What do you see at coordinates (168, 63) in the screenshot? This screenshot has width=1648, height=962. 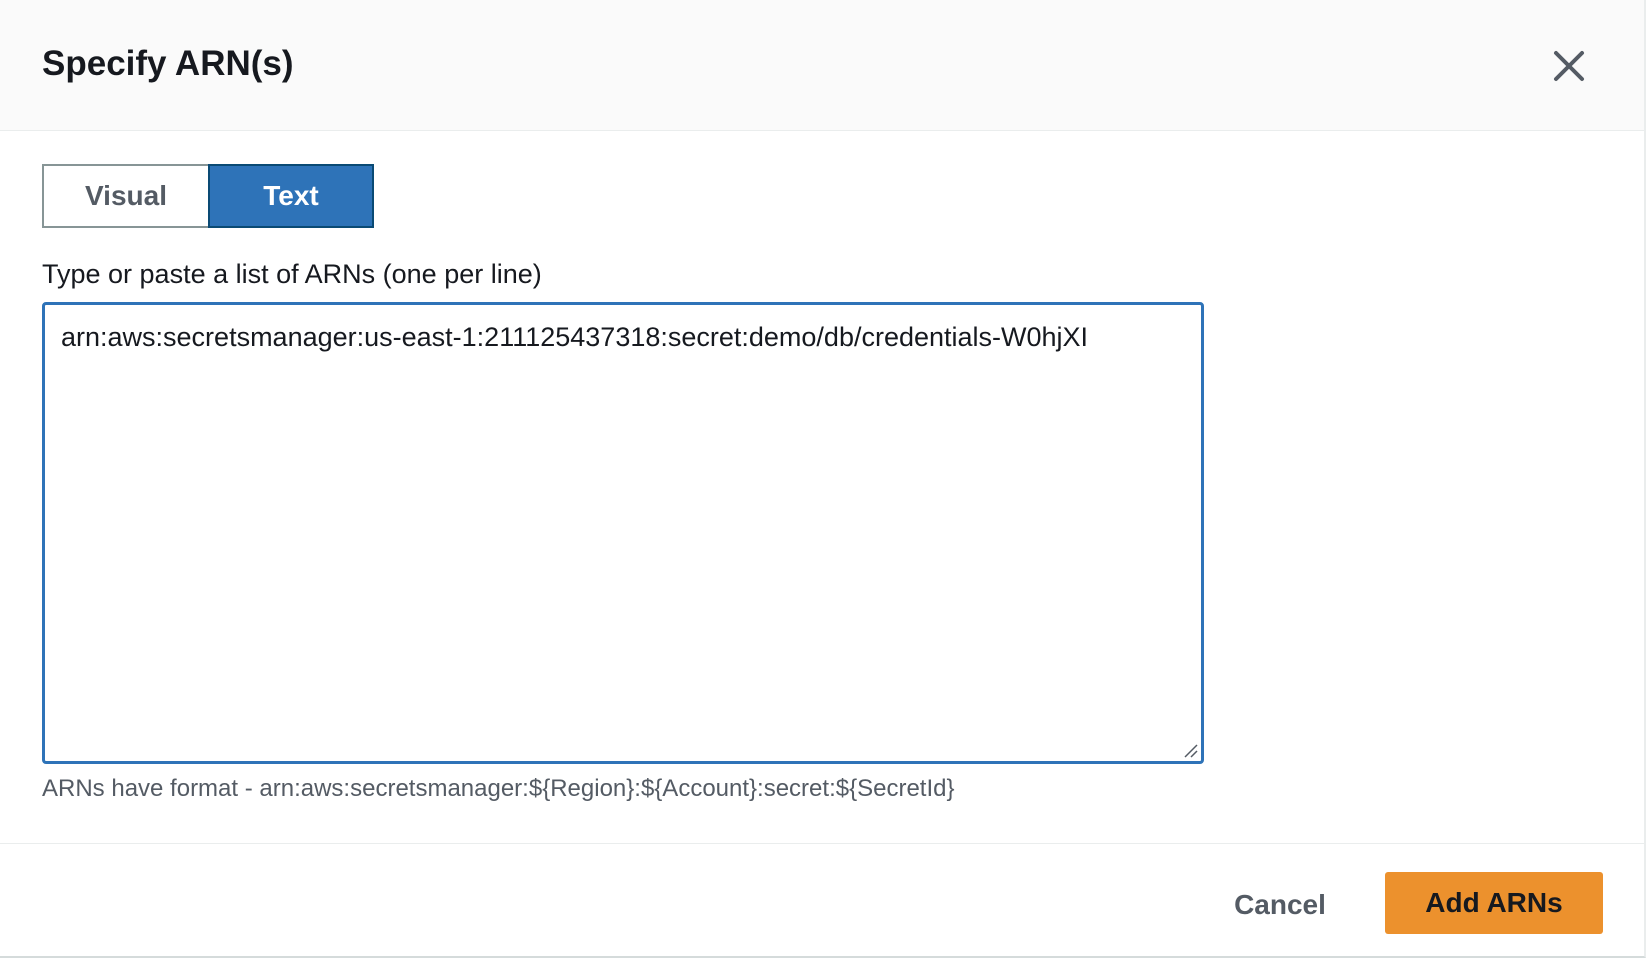 I see `modal-title: Specify ARN(s)` at bounding box center [168, 63].